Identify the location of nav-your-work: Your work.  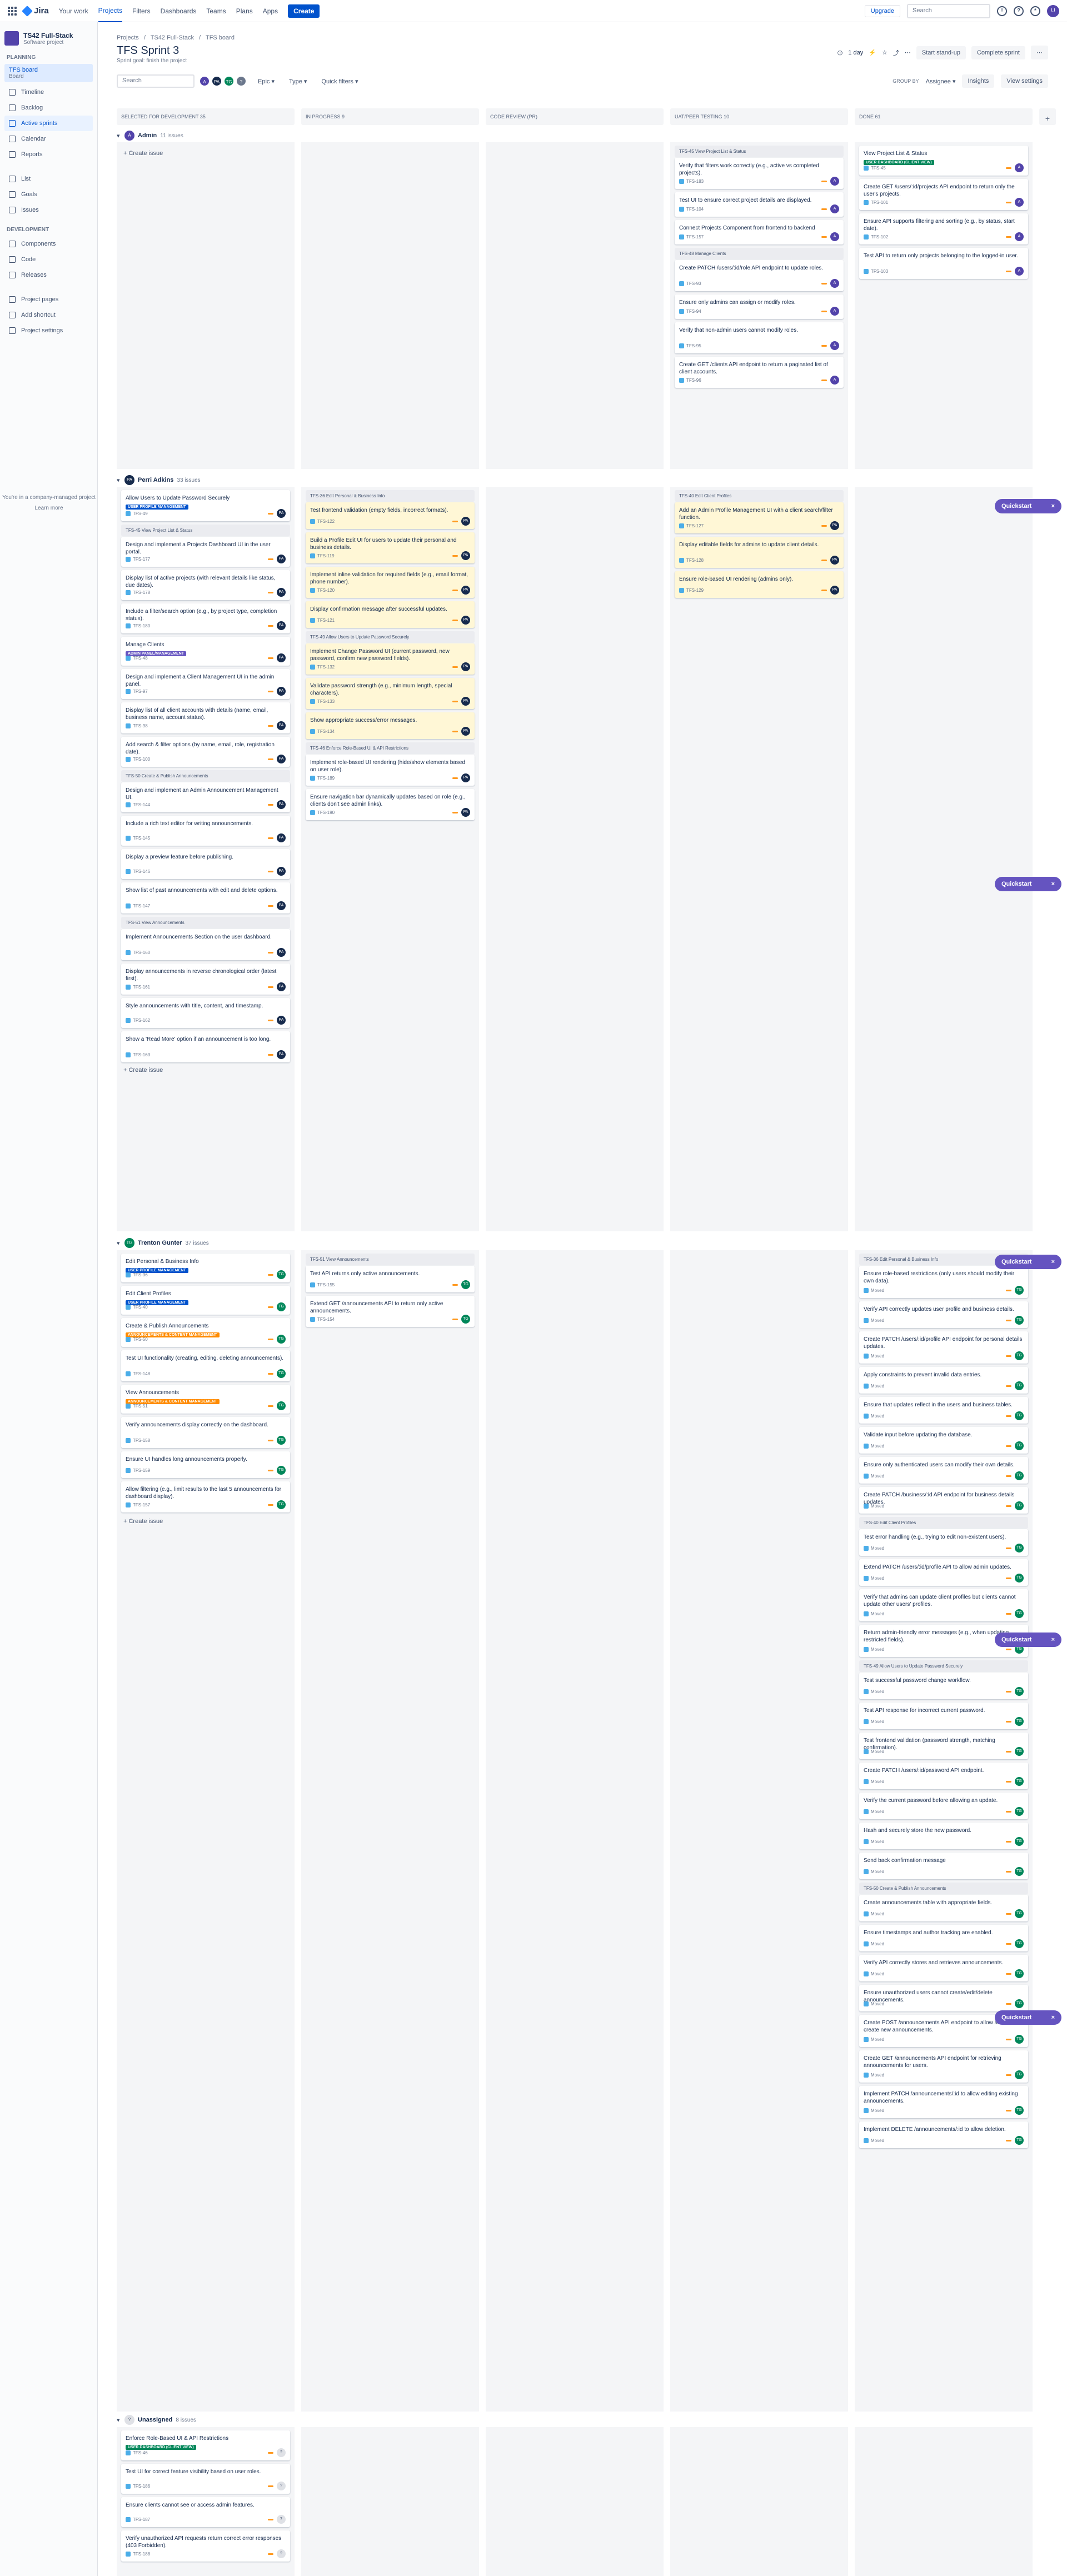
(74, 11).